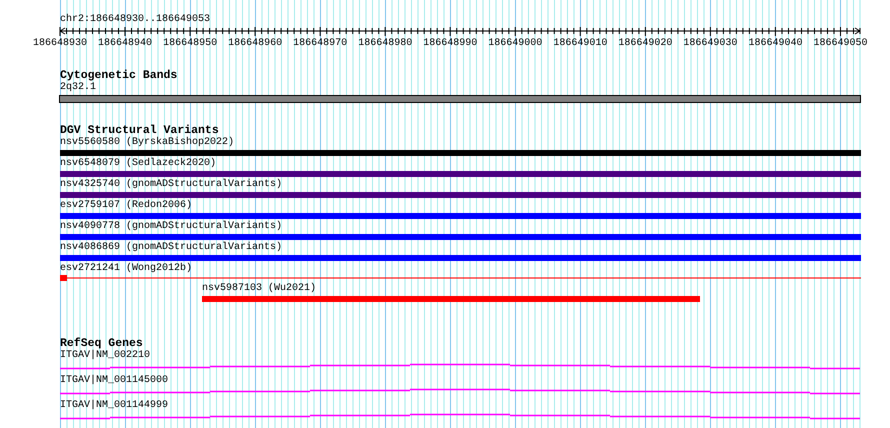 The height and width of the screenshot is (428, 890). What do you see at coordinates (125, 43) in the screenshot?
I see `tick-label: 186648940` at bounding box center [125, 43].